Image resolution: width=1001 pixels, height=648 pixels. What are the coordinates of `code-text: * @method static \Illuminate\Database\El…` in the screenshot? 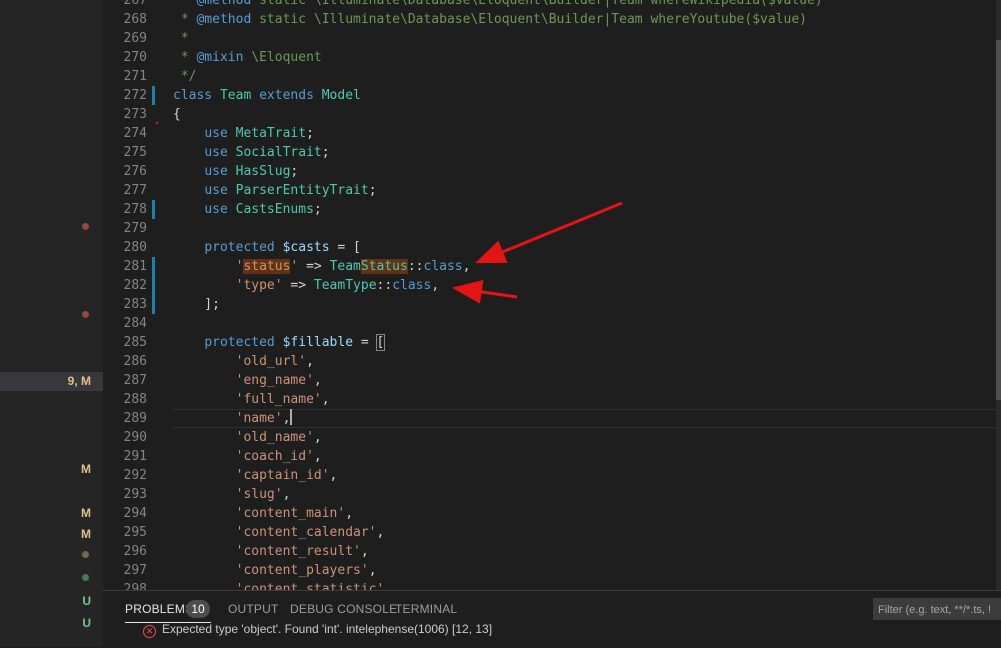 It's located at (490, 19).